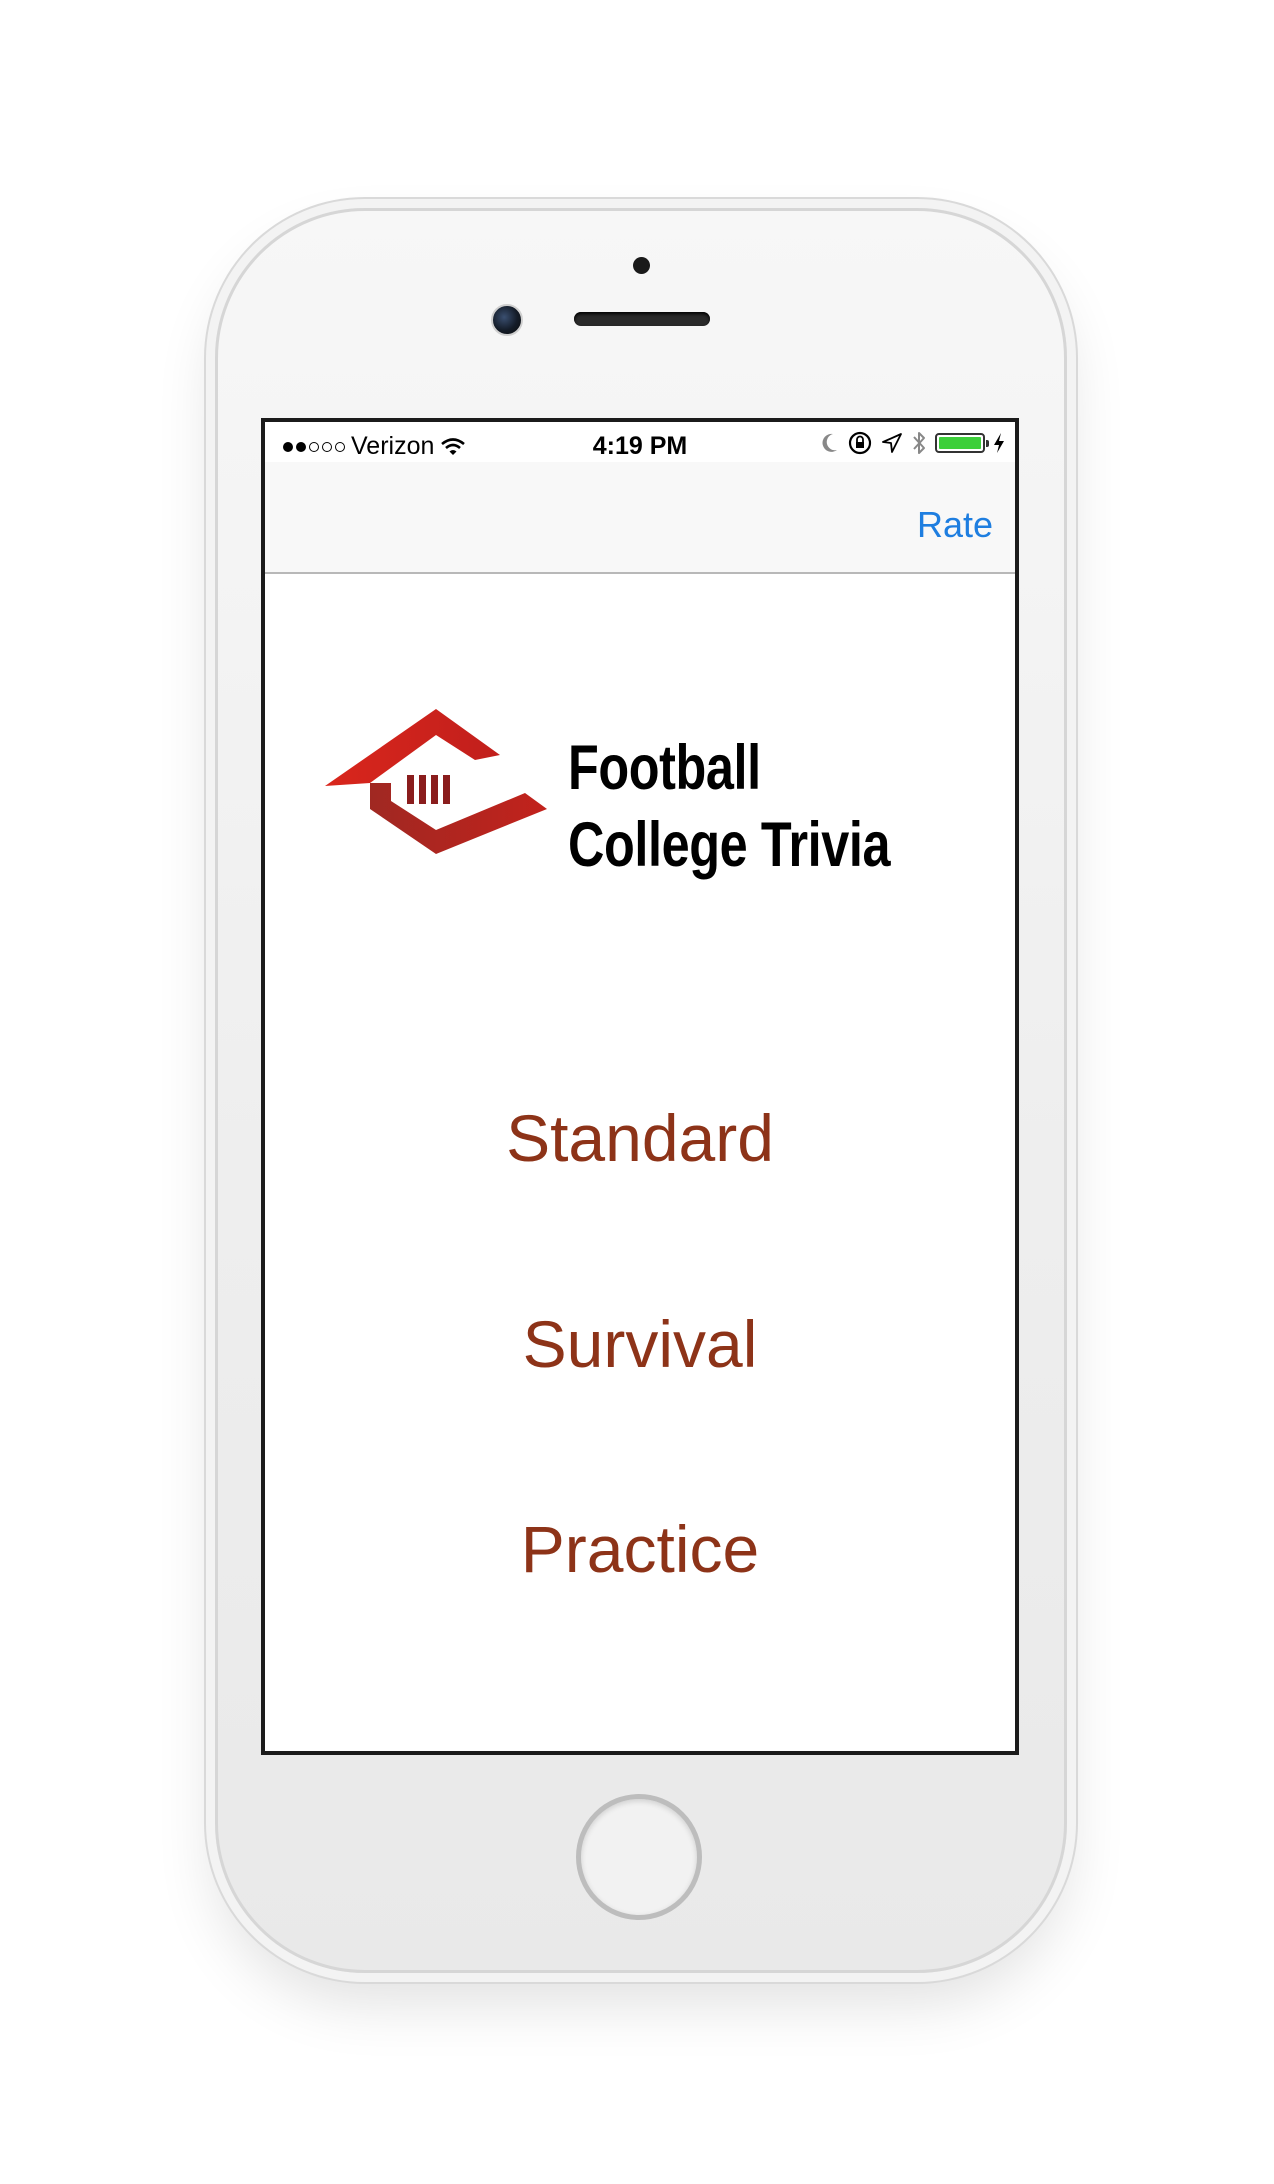  Describe the element at coordinates (640, 1549) in the screenshot. I see `practice-mode-button: Practice` at that location.